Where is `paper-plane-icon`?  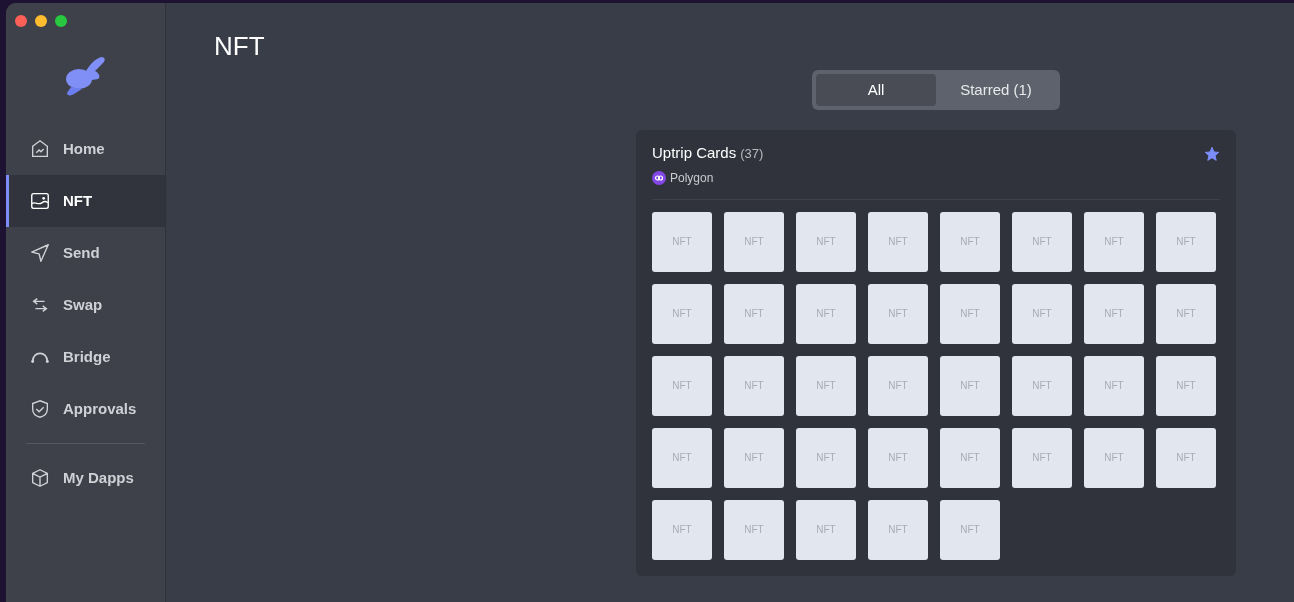
paper-plane-icon is located at coordinates (40, 253).